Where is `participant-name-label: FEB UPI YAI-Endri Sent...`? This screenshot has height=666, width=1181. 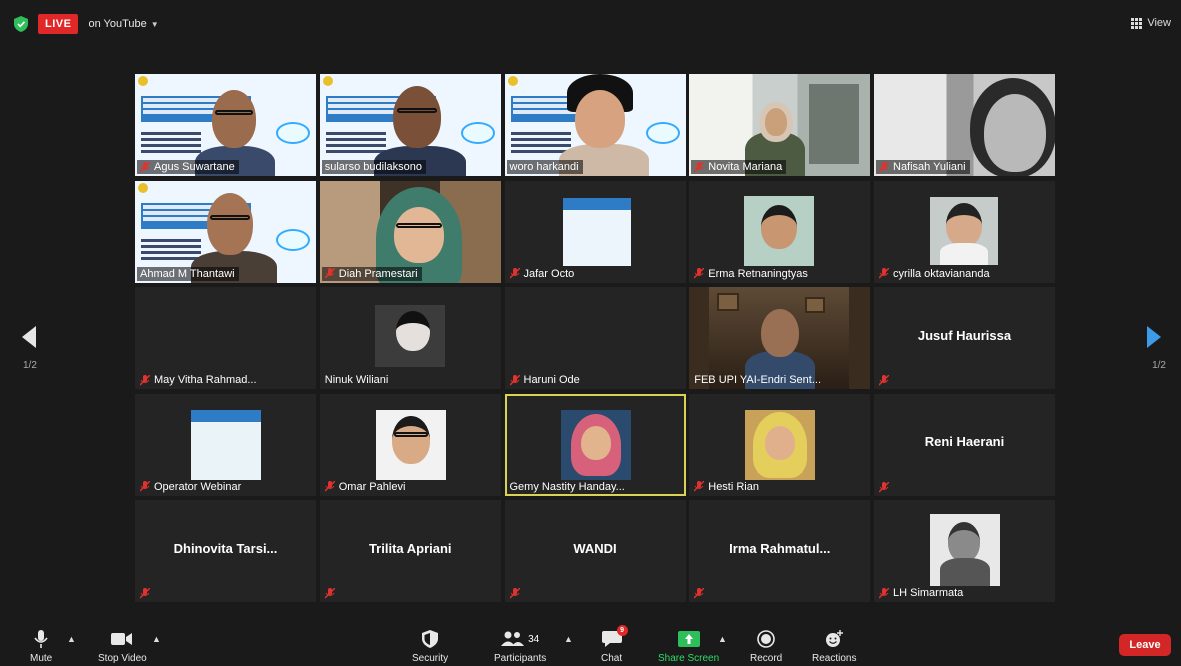
participant-name-label: FEB UPI YAI-Endri Sent... is located at coordinates (758, 380).